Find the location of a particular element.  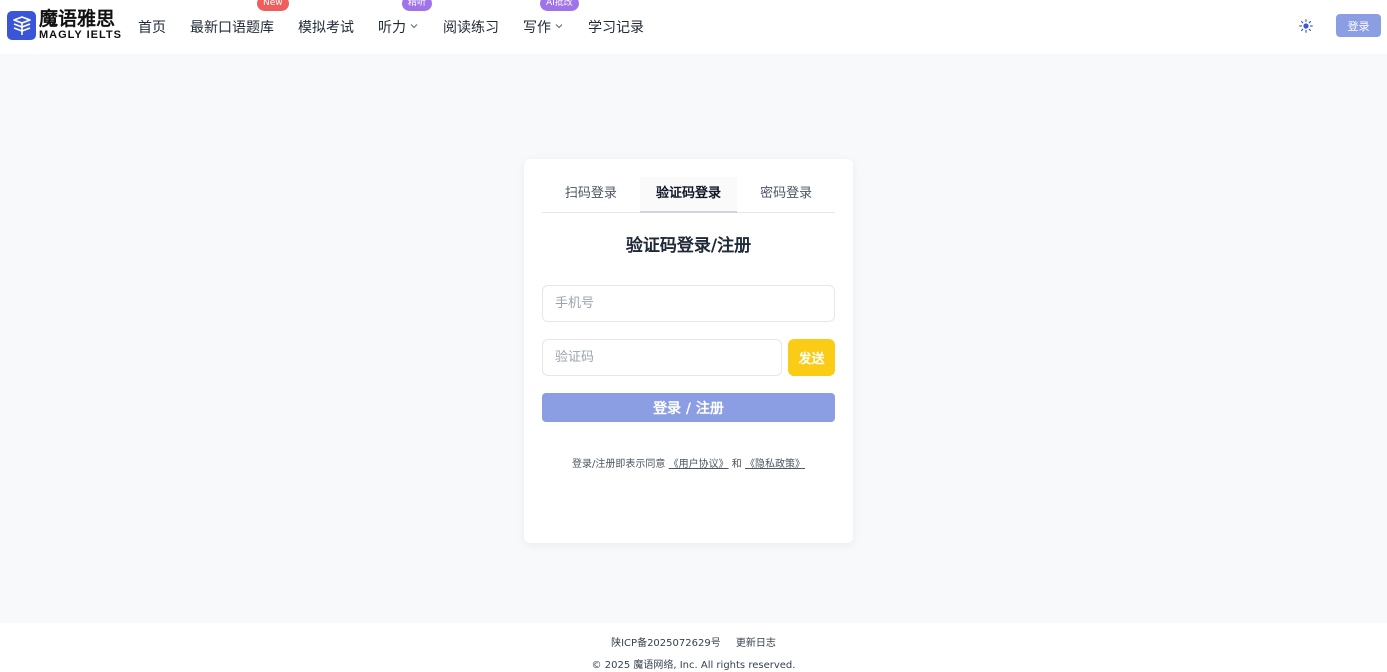

ai-correction-badge: AI批改 is located at coordinates (559, 5).